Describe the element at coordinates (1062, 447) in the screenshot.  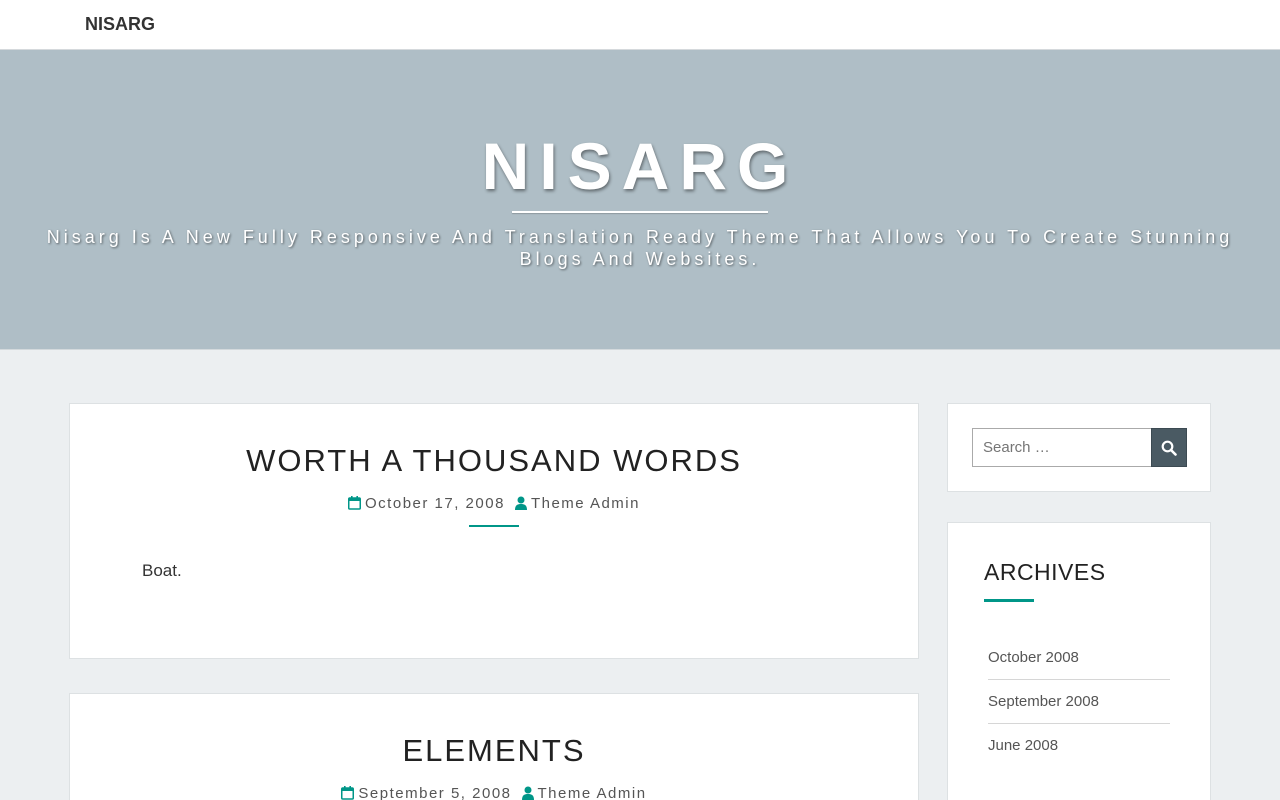
I see `search-input` at that location.